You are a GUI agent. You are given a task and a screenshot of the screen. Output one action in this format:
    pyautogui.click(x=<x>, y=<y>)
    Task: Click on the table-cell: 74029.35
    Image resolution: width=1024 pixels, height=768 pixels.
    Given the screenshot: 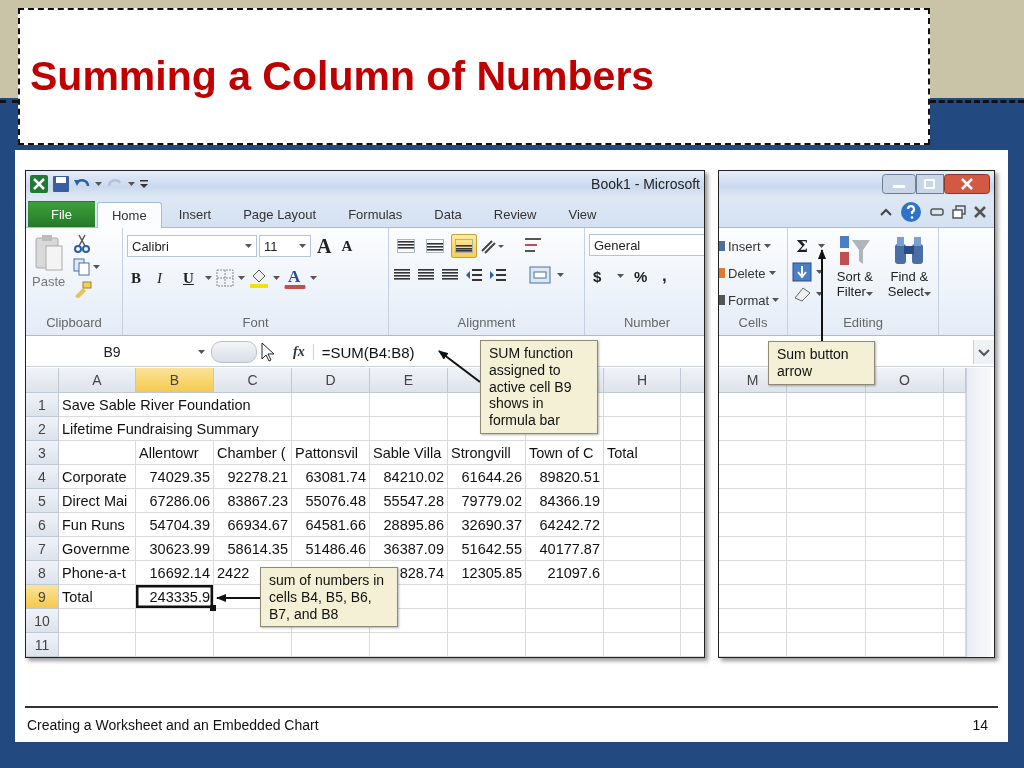 What is the action you would take?
    pyautogui.click(x=175, y=477)
    